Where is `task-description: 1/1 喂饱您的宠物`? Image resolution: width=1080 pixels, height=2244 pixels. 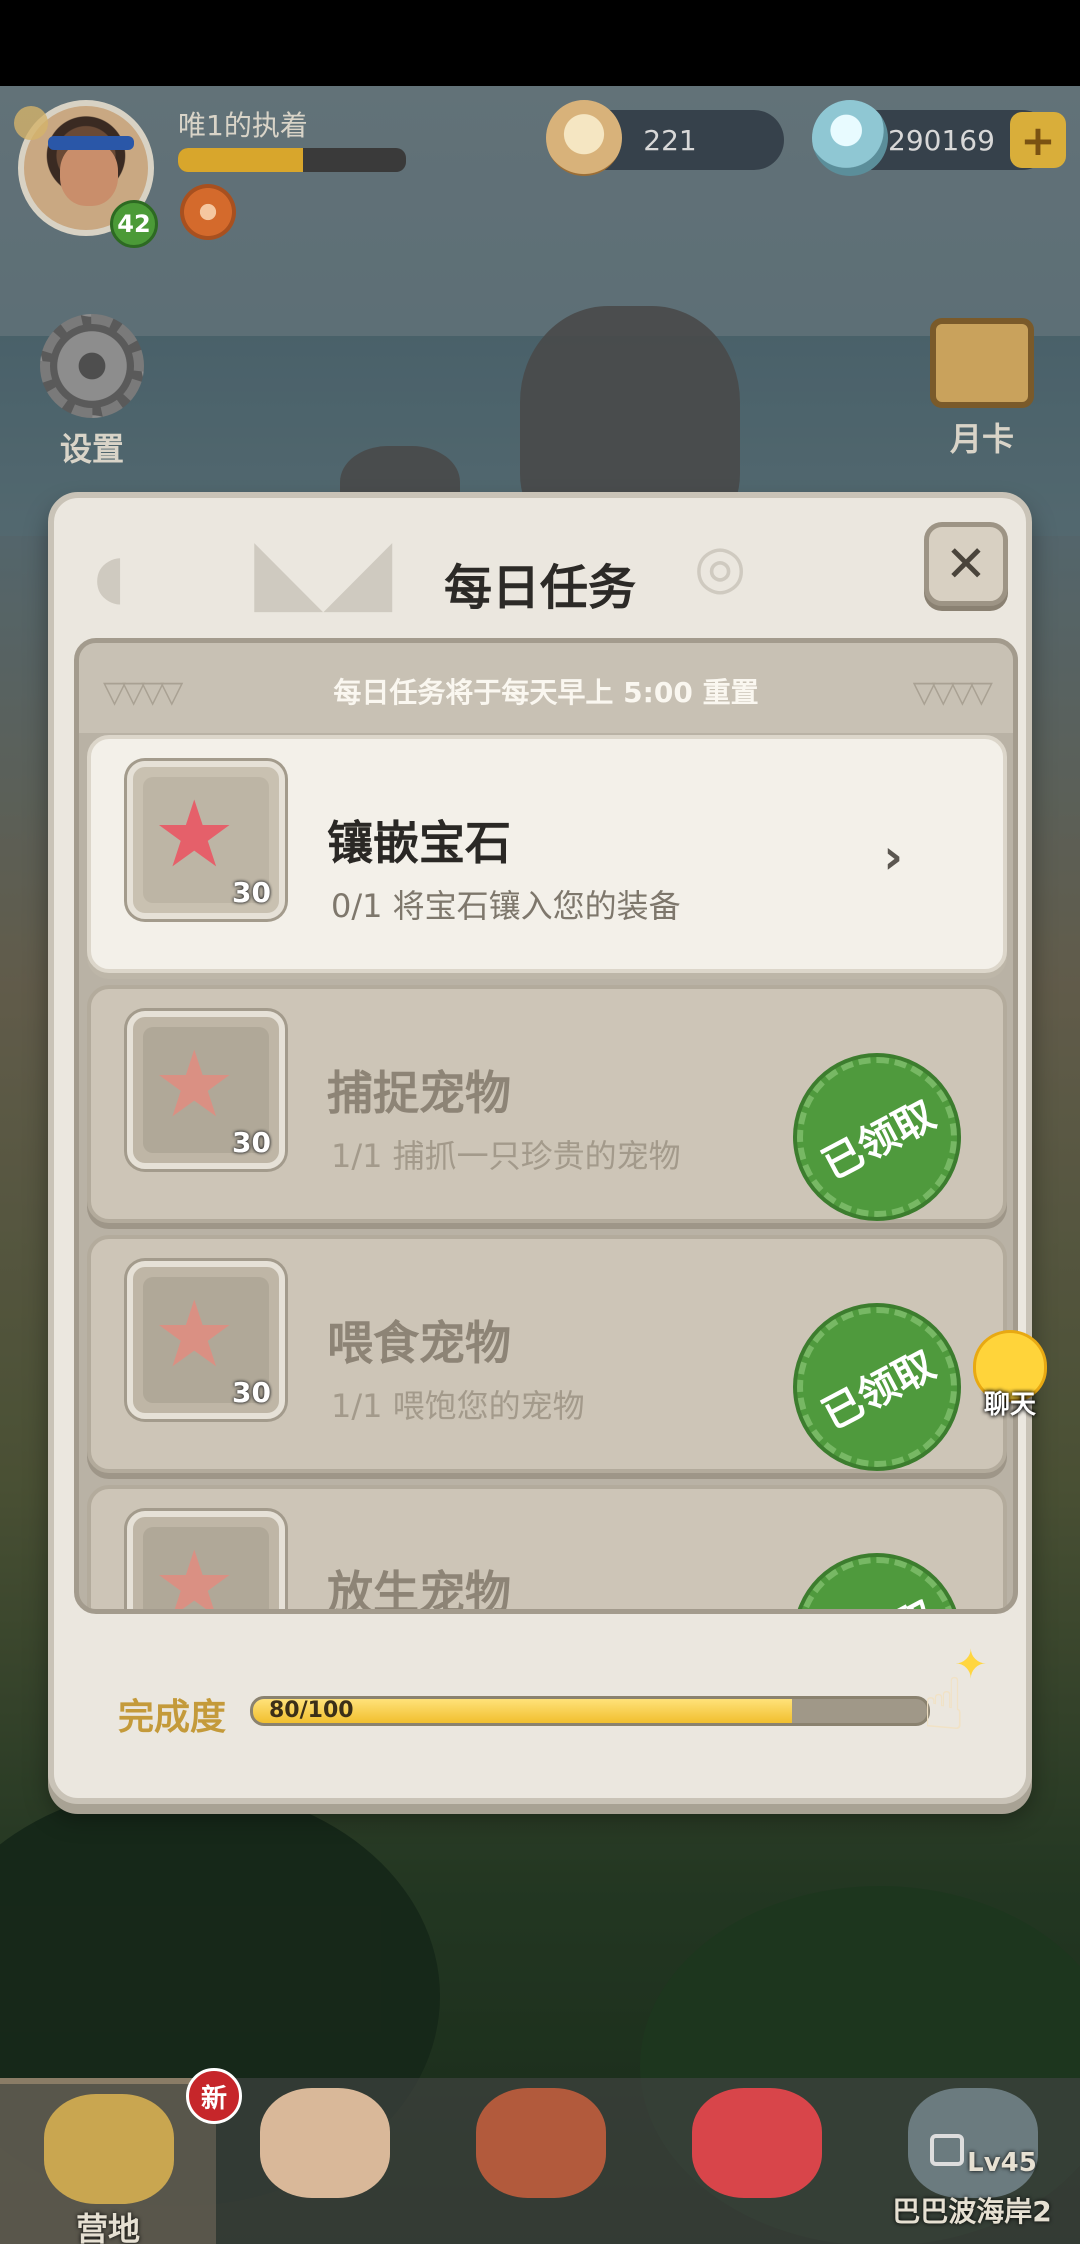
task-description: 1/1 喂饱您的宠物 is located at coordinates (458, 1406).